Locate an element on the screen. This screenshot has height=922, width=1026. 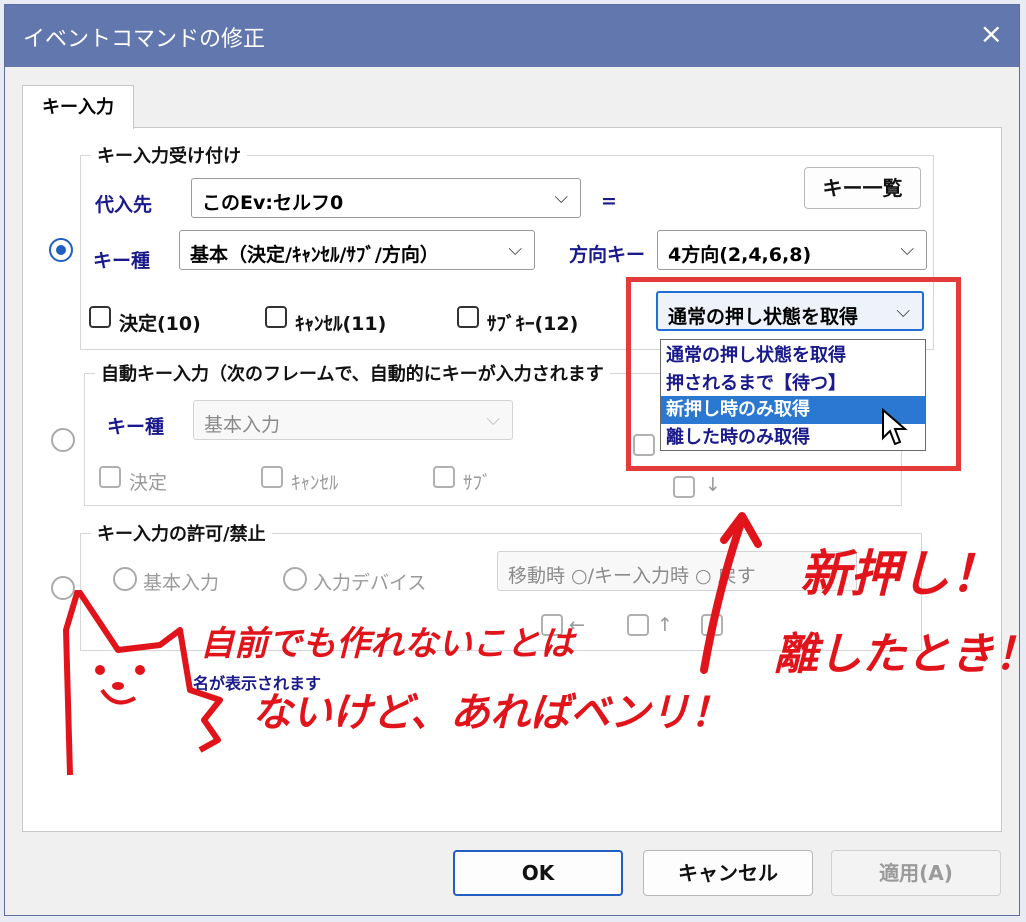
direction-combo: 4方向(2,4,6,8) ⌵ is located at coordinates (792, 250).